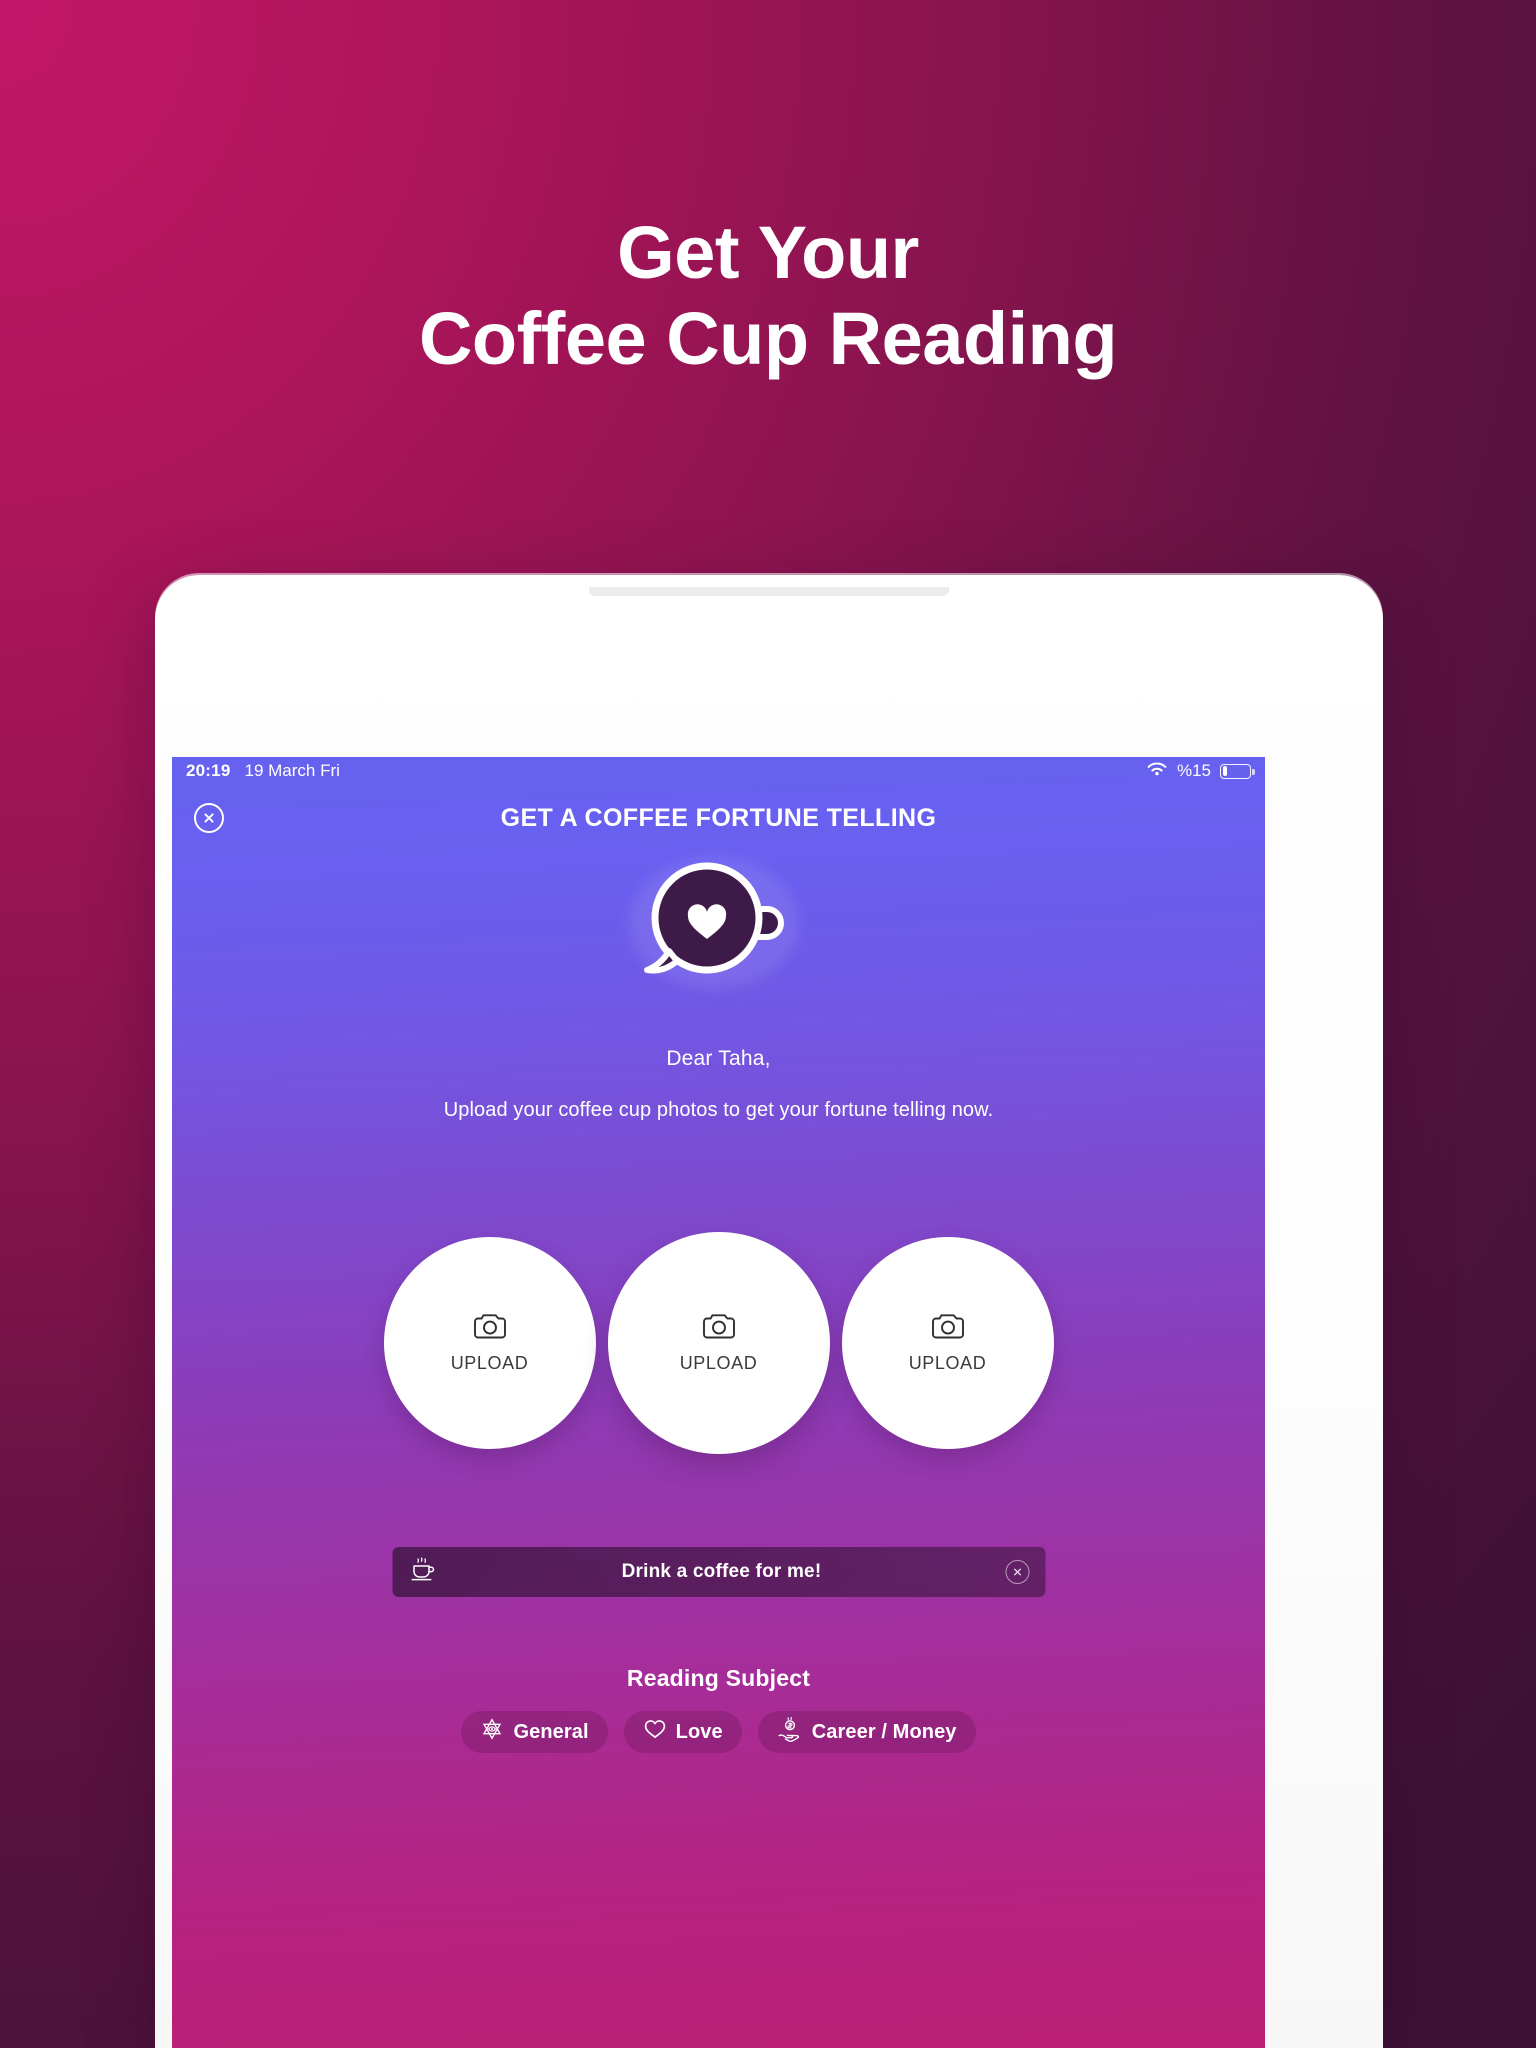 Image resolution: width=1536 pixels, height=2048 pixels. I want to click on status-time: 20:19, so click(208, 770).